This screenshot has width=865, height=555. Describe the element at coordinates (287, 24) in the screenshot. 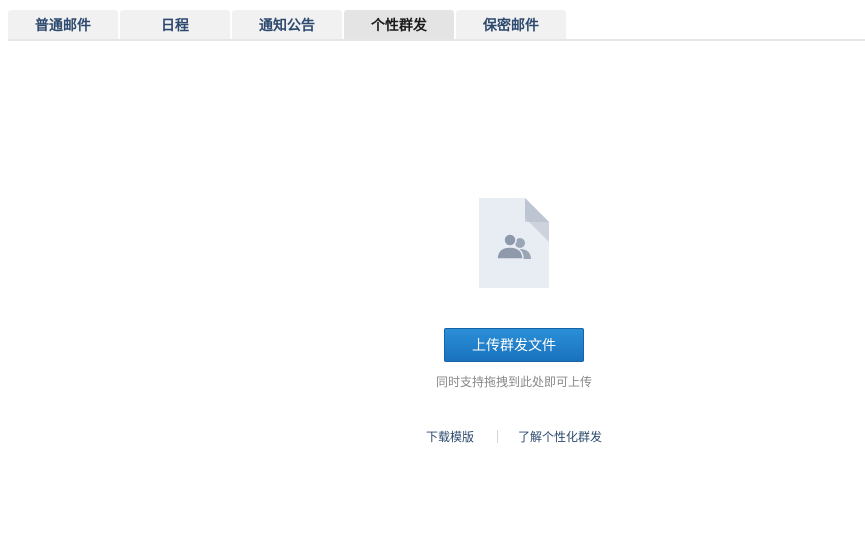

I see `tab-announcement: 通知公告` at that location.